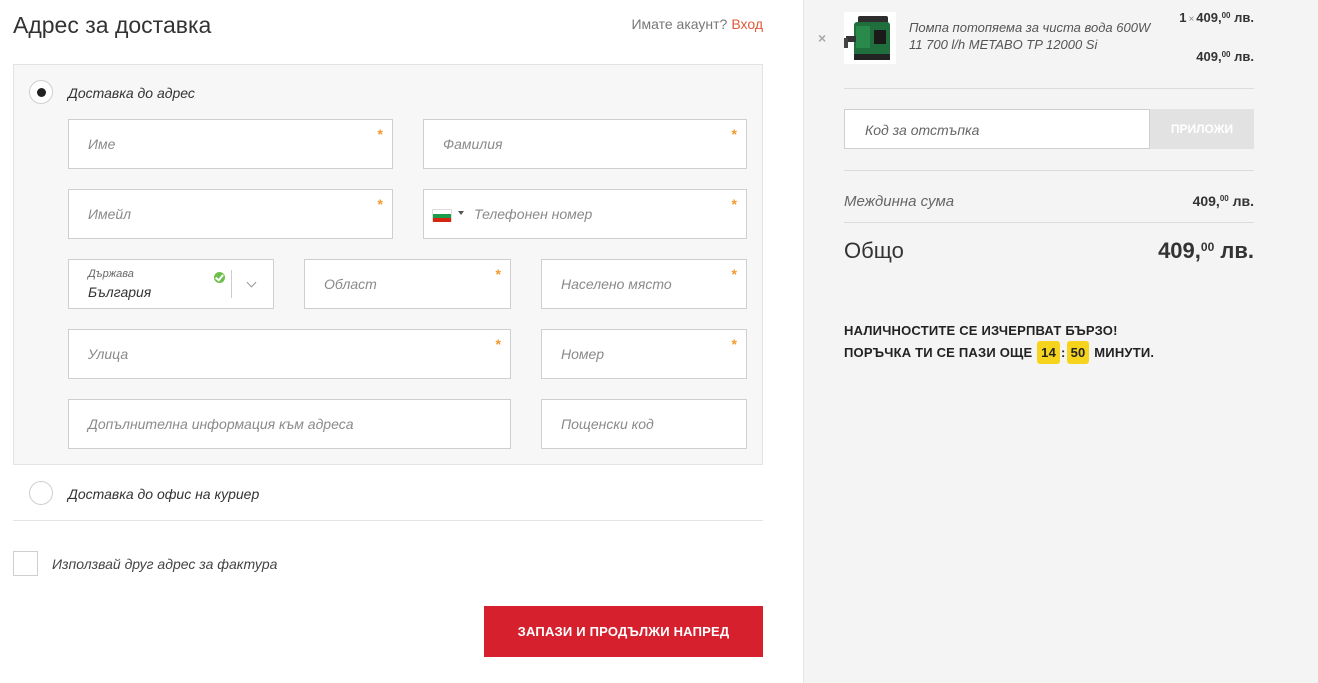 The height and width of the screenshot is (683, 1318). I want to click on postcode-field: Пощенски код, so click(644, 424).